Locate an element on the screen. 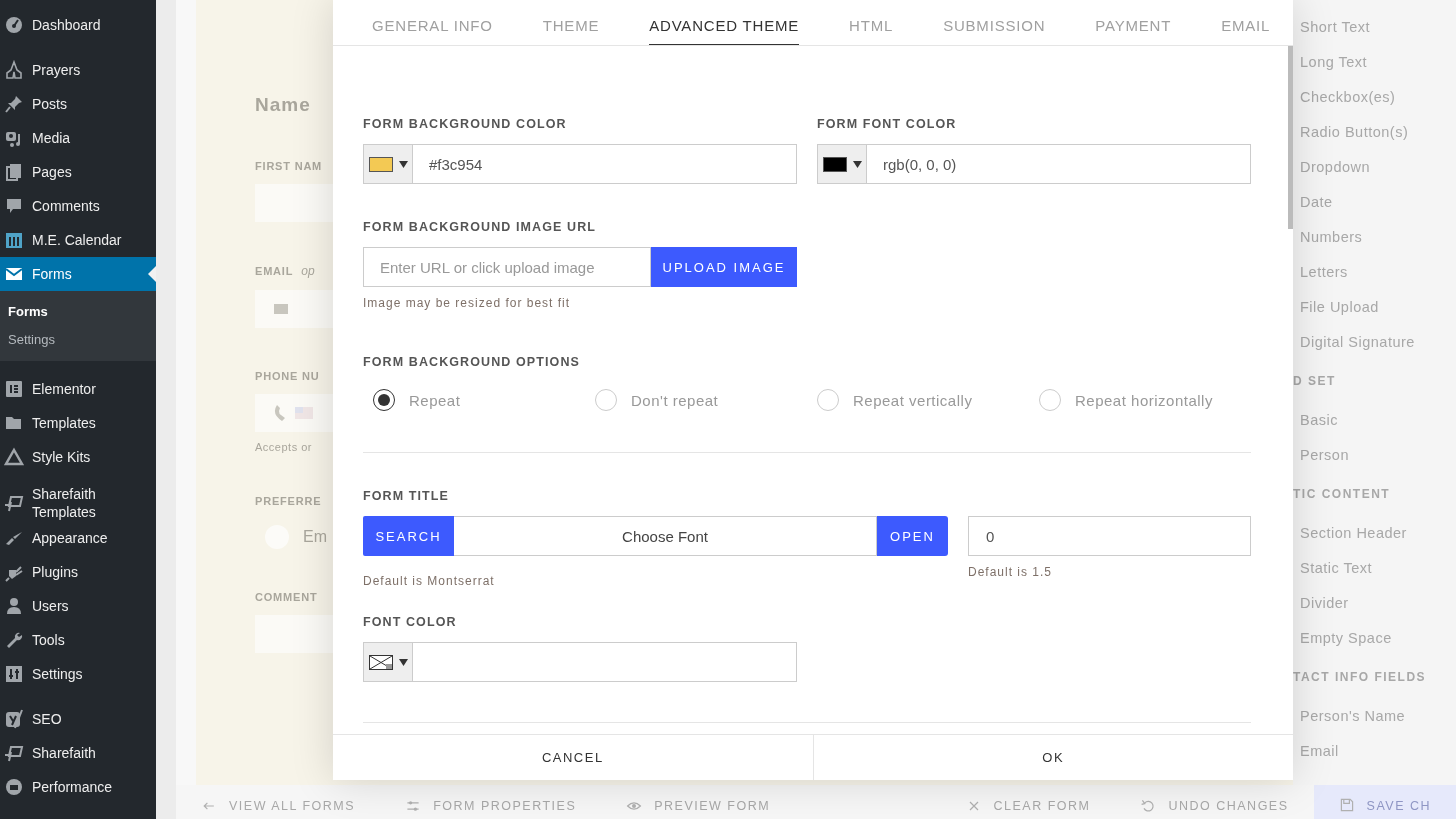  triangle-icon is located at coordinates (14, 457).